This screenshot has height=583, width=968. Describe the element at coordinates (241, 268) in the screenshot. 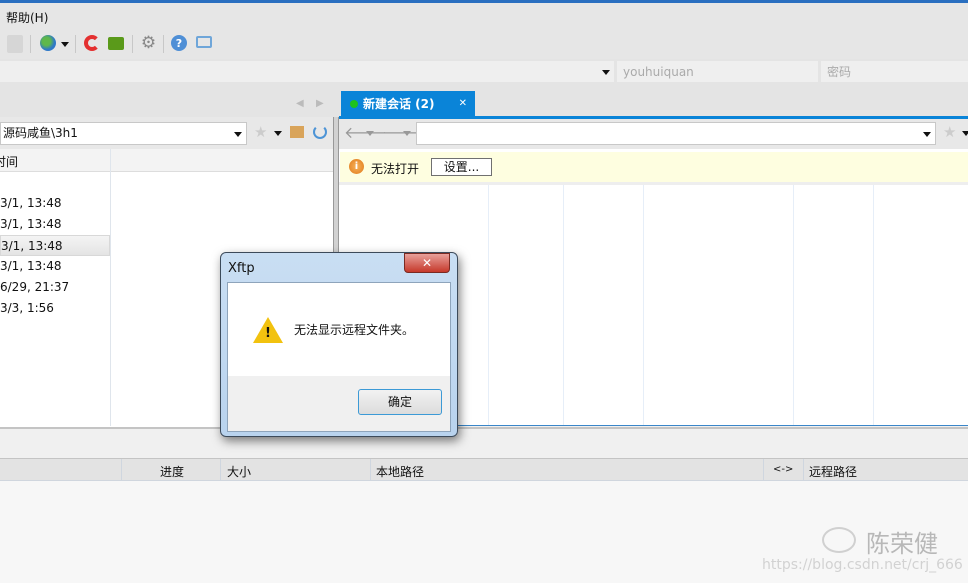

I see `dialog-title: Xftp` at that location.